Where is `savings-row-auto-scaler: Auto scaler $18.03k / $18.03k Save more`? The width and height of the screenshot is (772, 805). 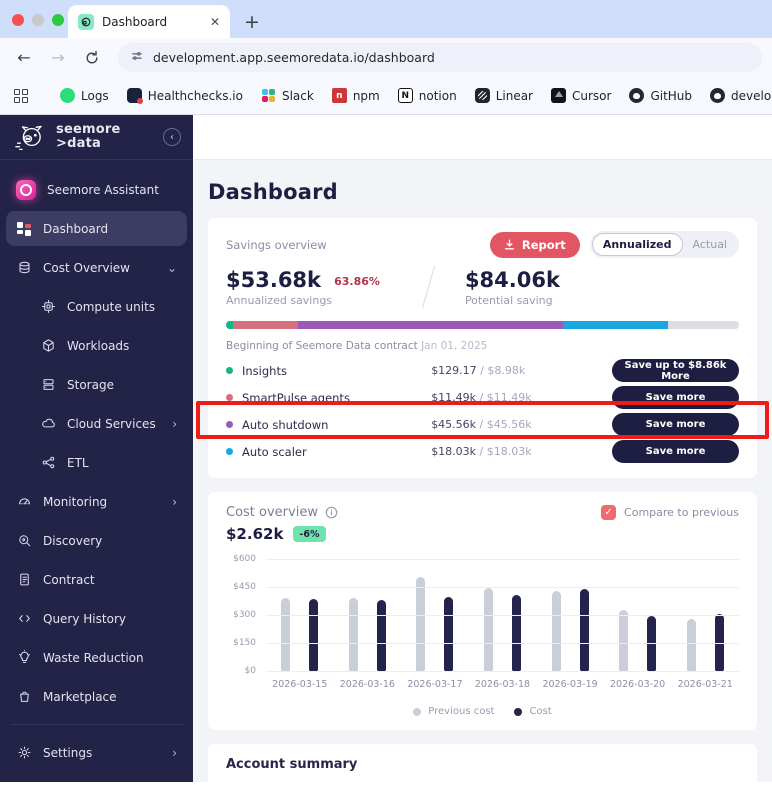 savings-row-auto-scaler: Auto scaler $18.03k / $18.03k Save more is located at coordinates (482, 451).